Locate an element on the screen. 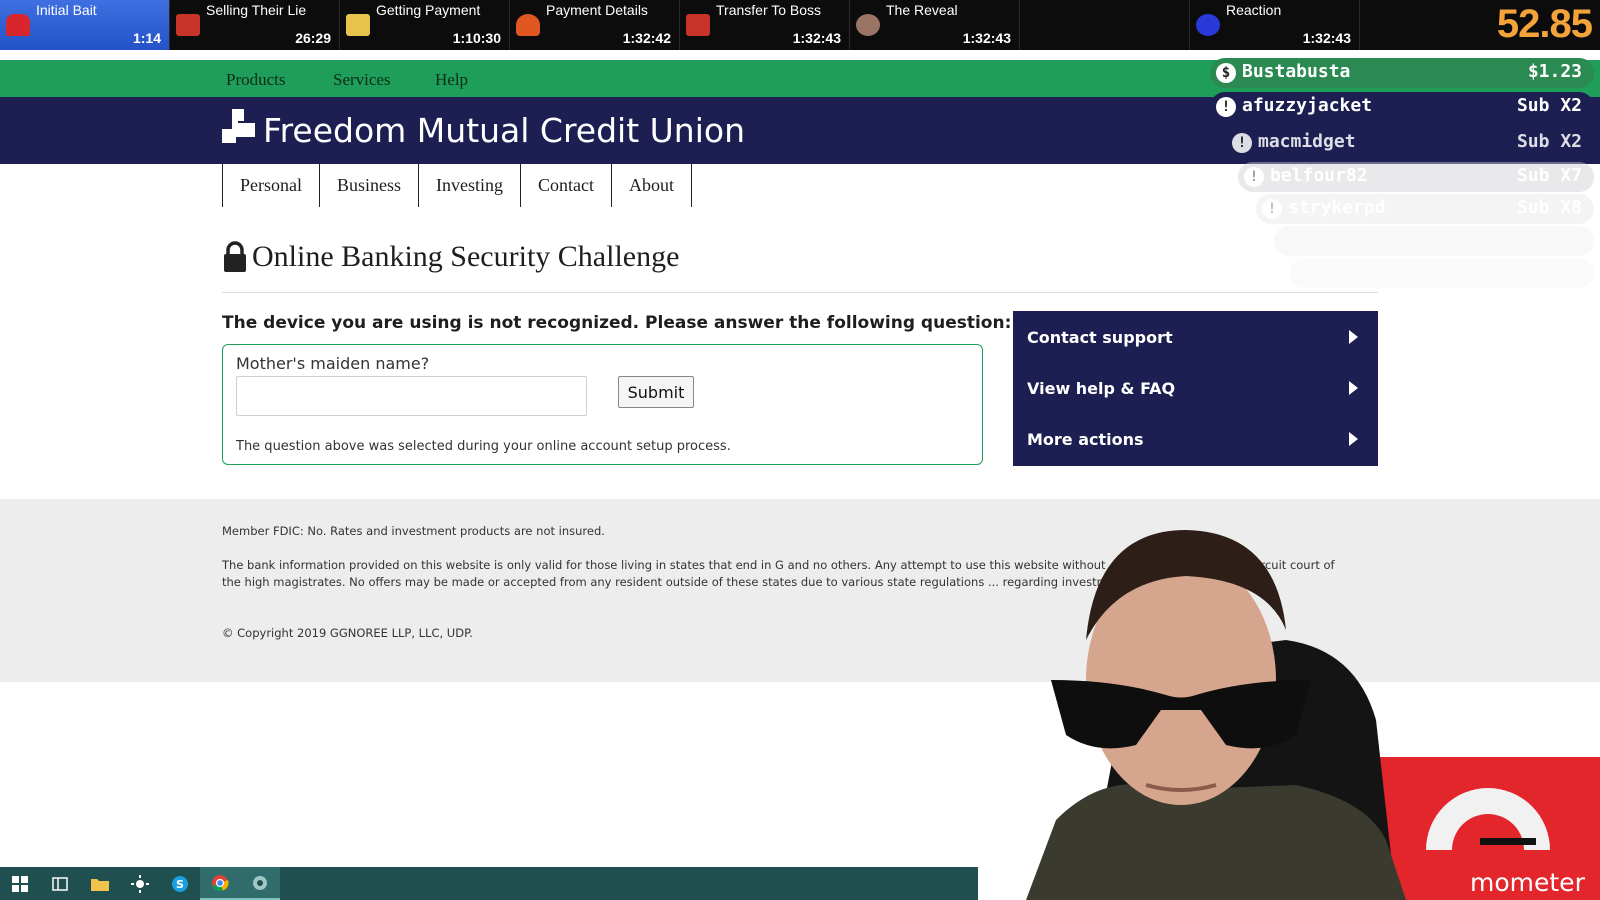 The image size is (1600, 900). nav-help: Help is located at coordinates (451, 80).